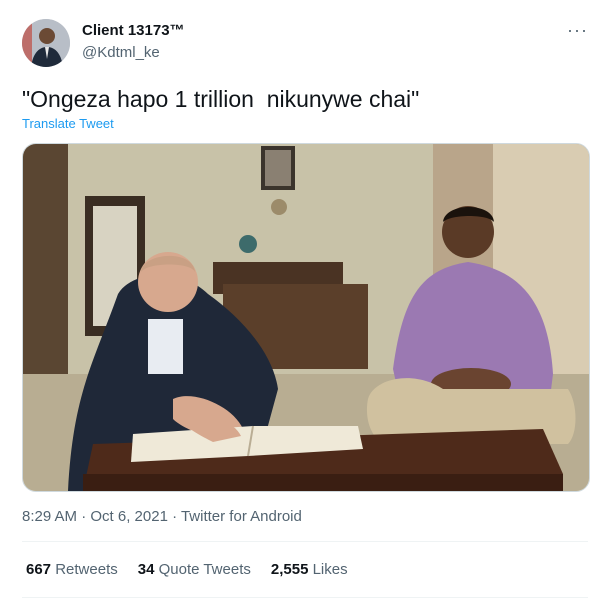  I want to click on quote-tweets-count: 34, so click(146, 569).